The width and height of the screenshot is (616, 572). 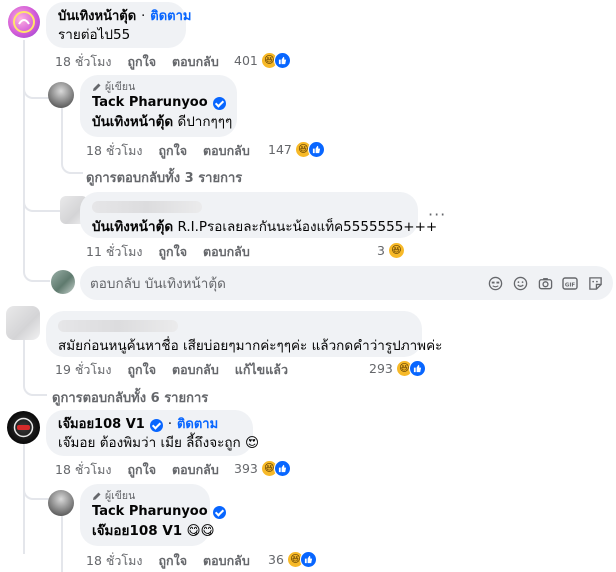 I want to click on comment-text: เจ๊มอย ต้องพิมว่า เมีย ลี้ถึงจะถูก, so click(x=149, y=443).